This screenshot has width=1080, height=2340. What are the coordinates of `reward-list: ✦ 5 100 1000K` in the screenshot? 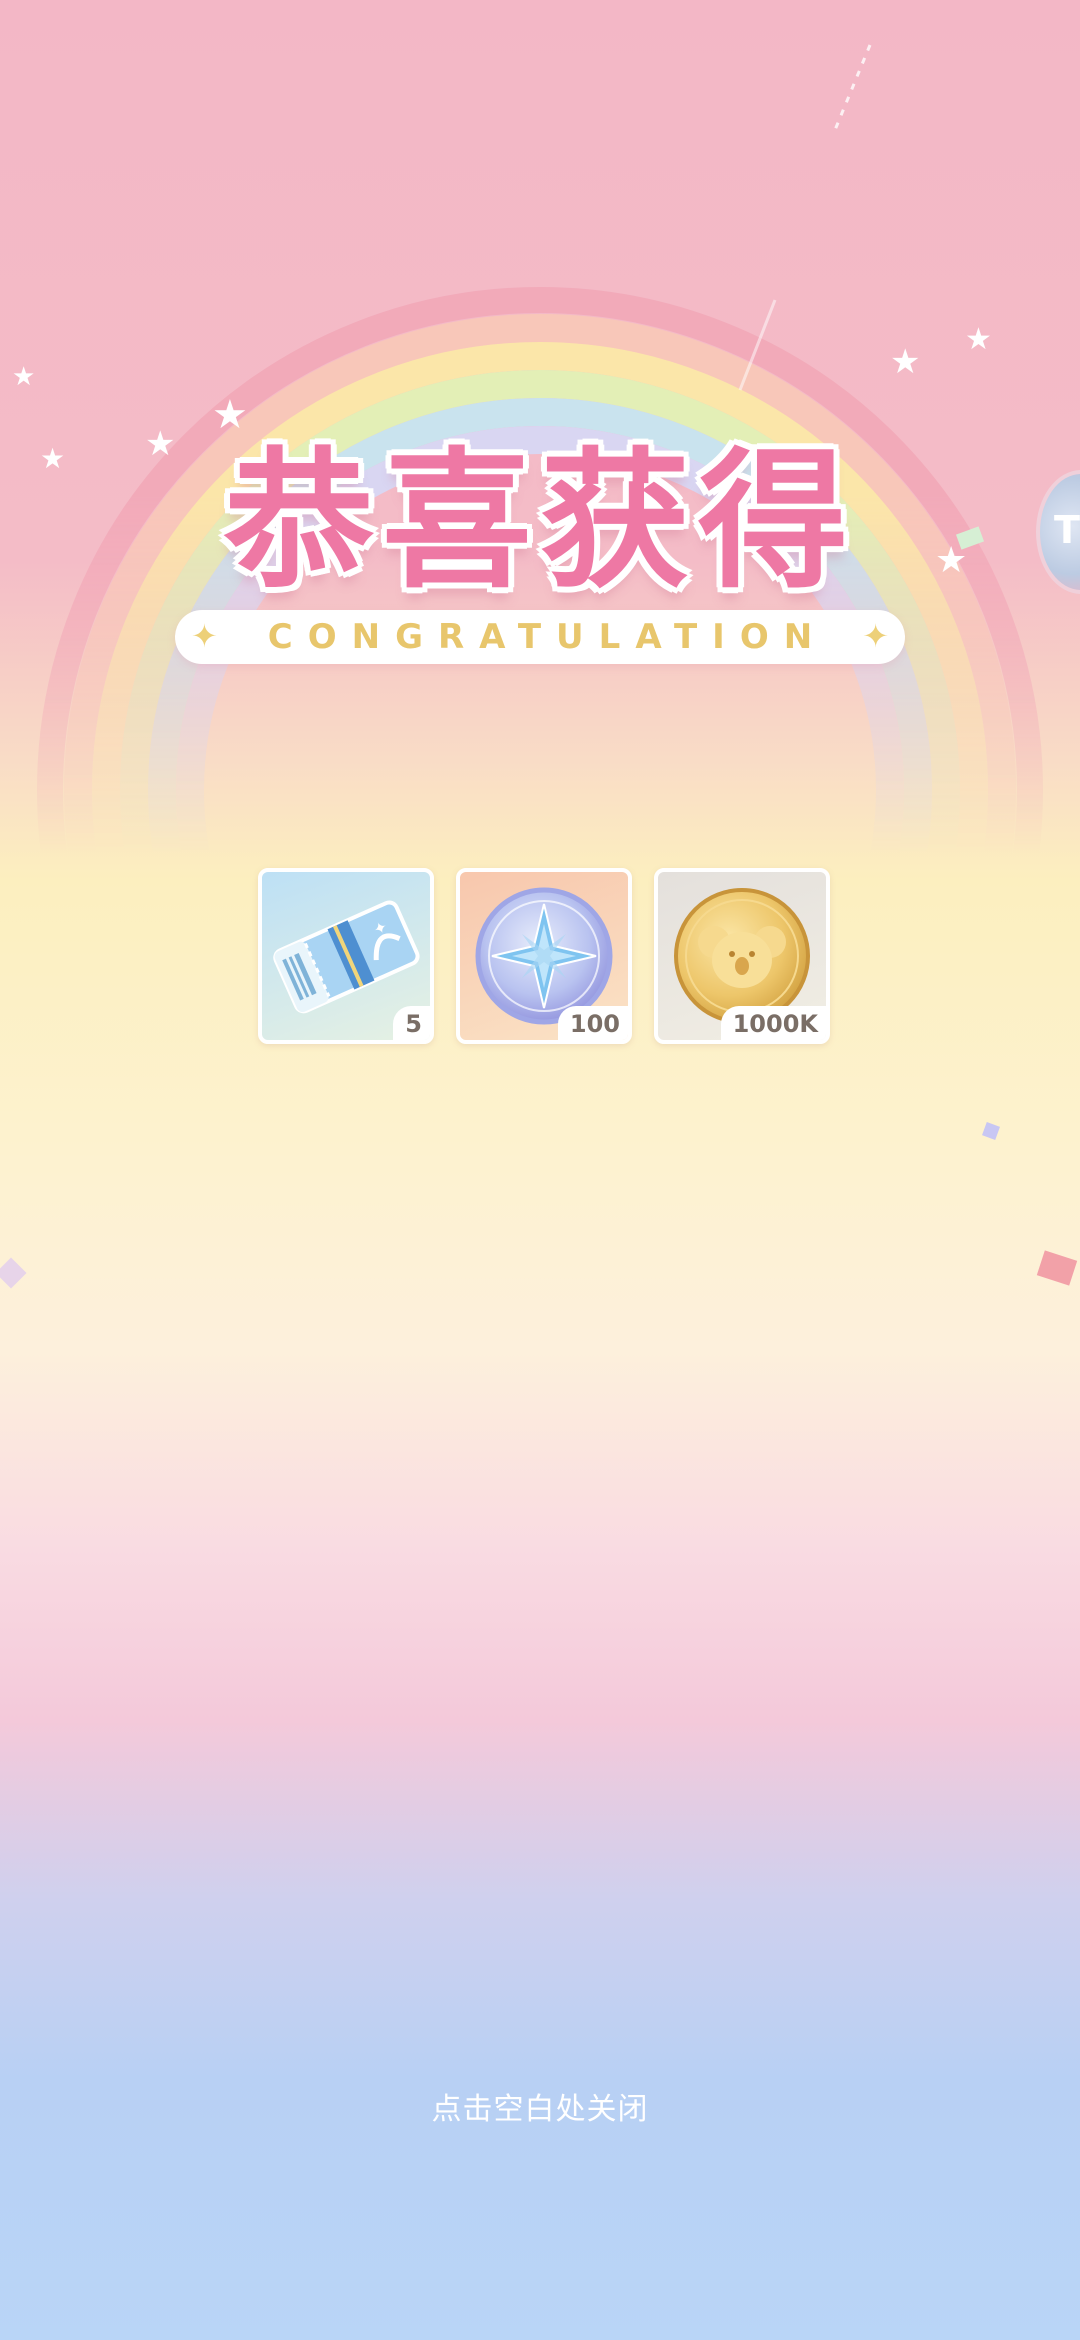 It's located at (544, 956).